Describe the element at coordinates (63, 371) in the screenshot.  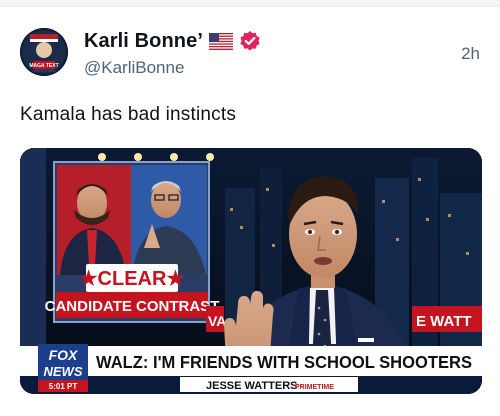
I see `network-line2: NEWS` at that location.